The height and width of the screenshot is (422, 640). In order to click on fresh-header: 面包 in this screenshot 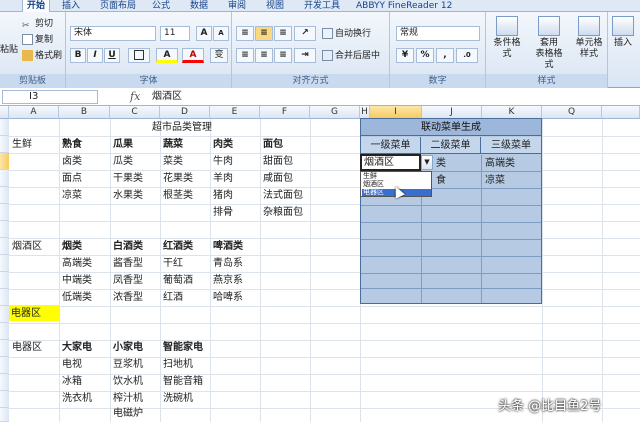, I will do `click(272, 144)`.